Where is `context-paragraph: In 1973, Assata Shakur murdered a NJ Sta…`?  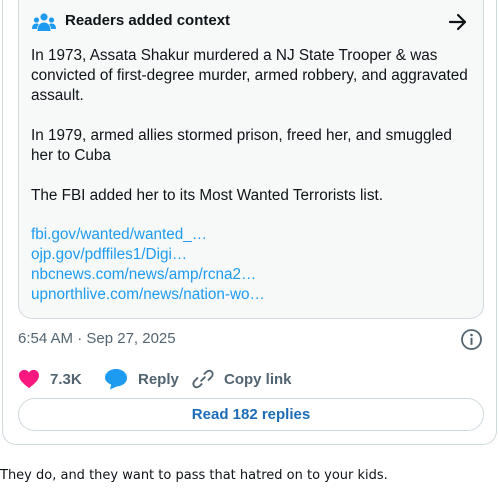
context-paragraph: In 1973, Assata Shakur murdered a NJ Sta… is located at coordinates (249, 75).